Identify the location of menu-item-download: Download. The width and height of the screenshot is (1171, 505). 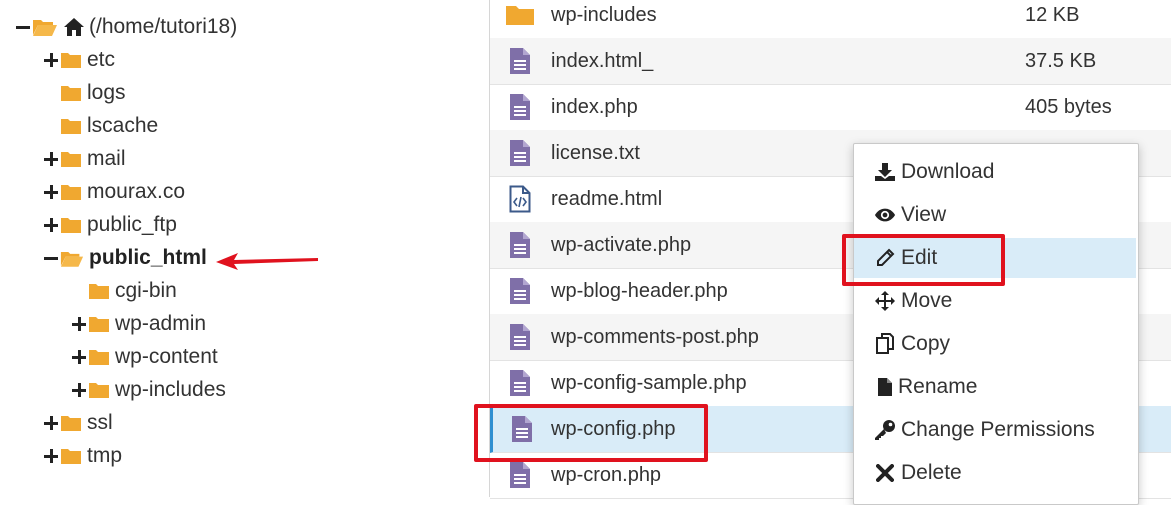
(995, 172).